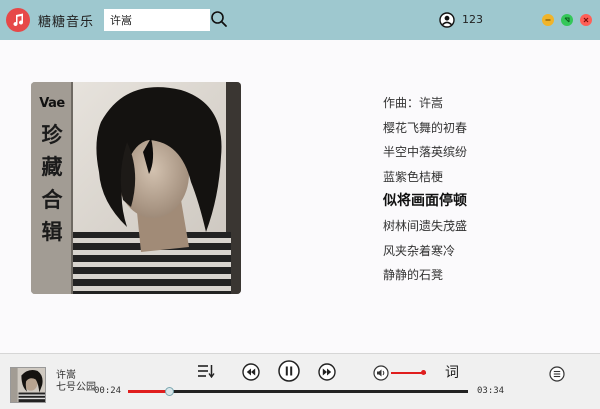  I want to click on time-total: 03:34, so click(491, 391).